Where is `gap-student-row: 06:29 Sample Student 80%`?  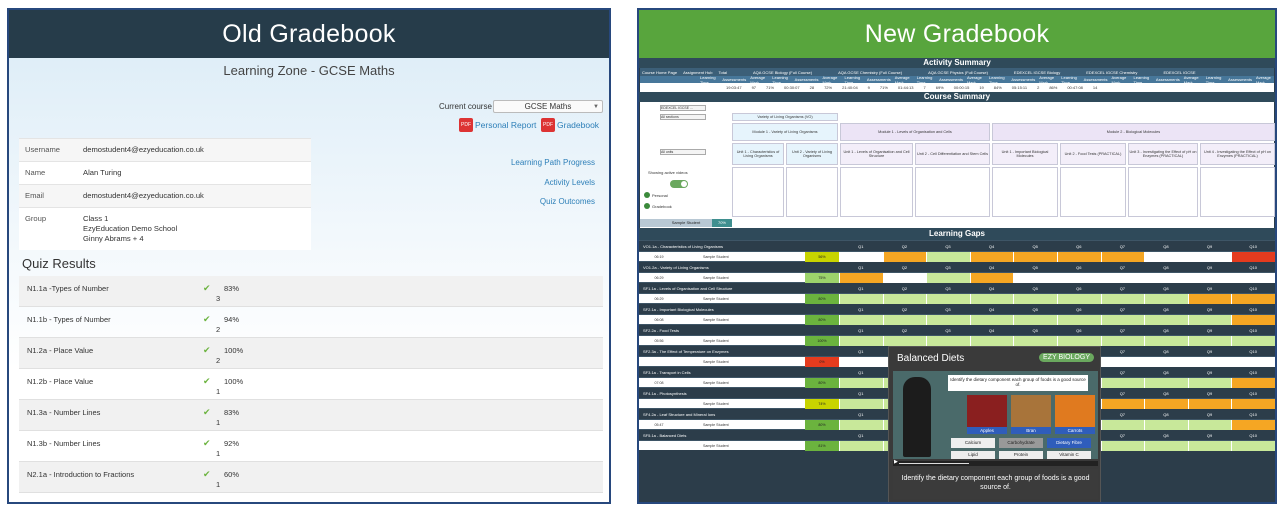 gap-student-row: 06:29 Sample Student 80% is located at coordinates (957, 298).